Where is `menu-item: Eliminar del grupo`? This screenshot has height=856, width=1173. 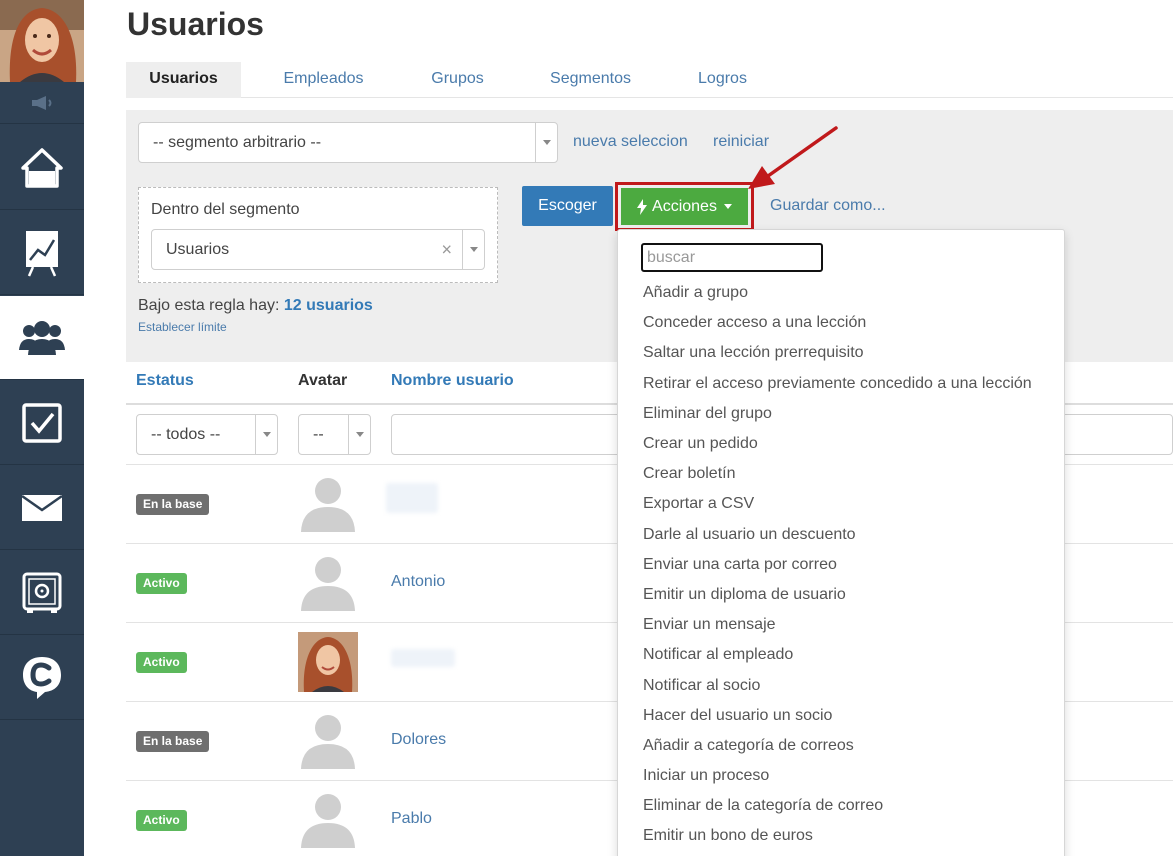
menu-item: Eliminar del grupo is located at coordinates (707, 414).